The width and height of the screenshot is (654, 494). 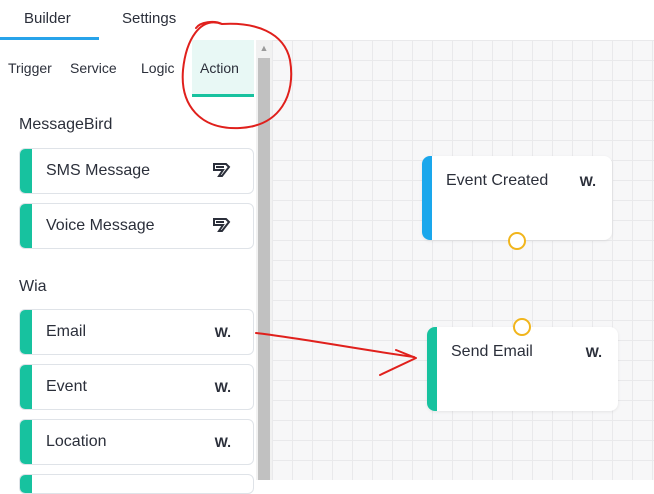 What do you see at coordinates (128, 69) in the screenshot?
I see `palette-sub-tabs: Trigger Service Logic Action` at bounding box center [128, 69].